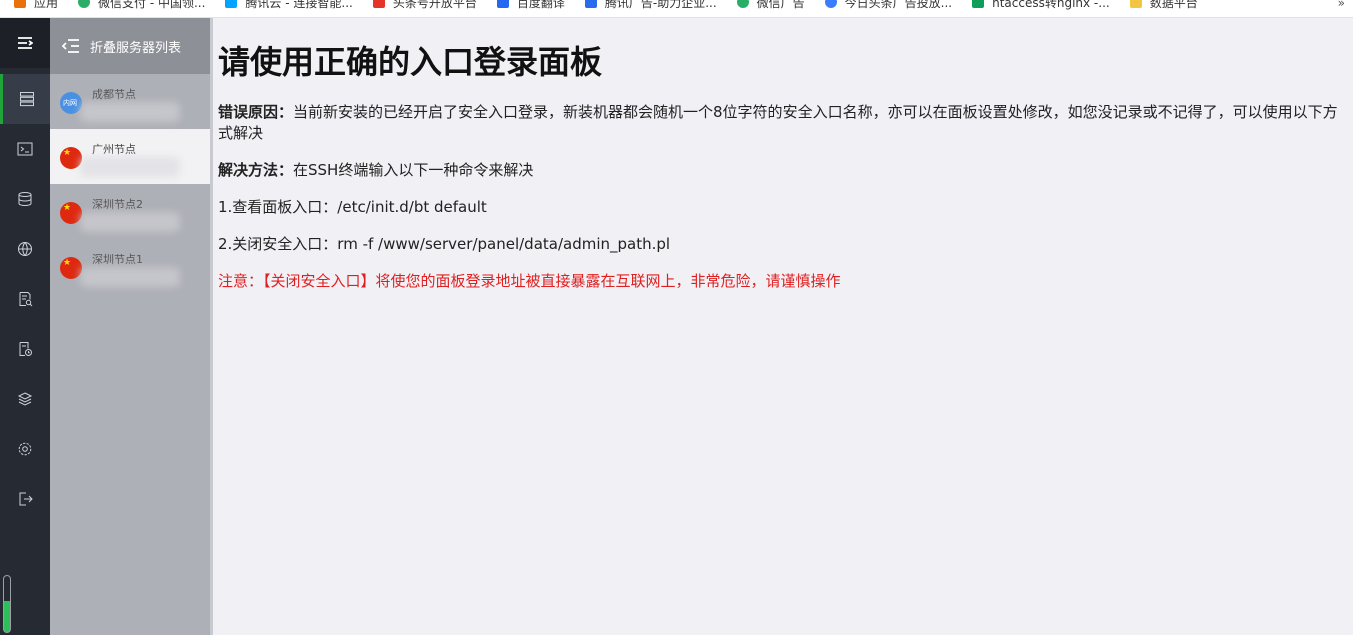  Describe the element at coordinates (540, 5) in the screenshot. I see `bookmark-label: 百度翻译` at that location.